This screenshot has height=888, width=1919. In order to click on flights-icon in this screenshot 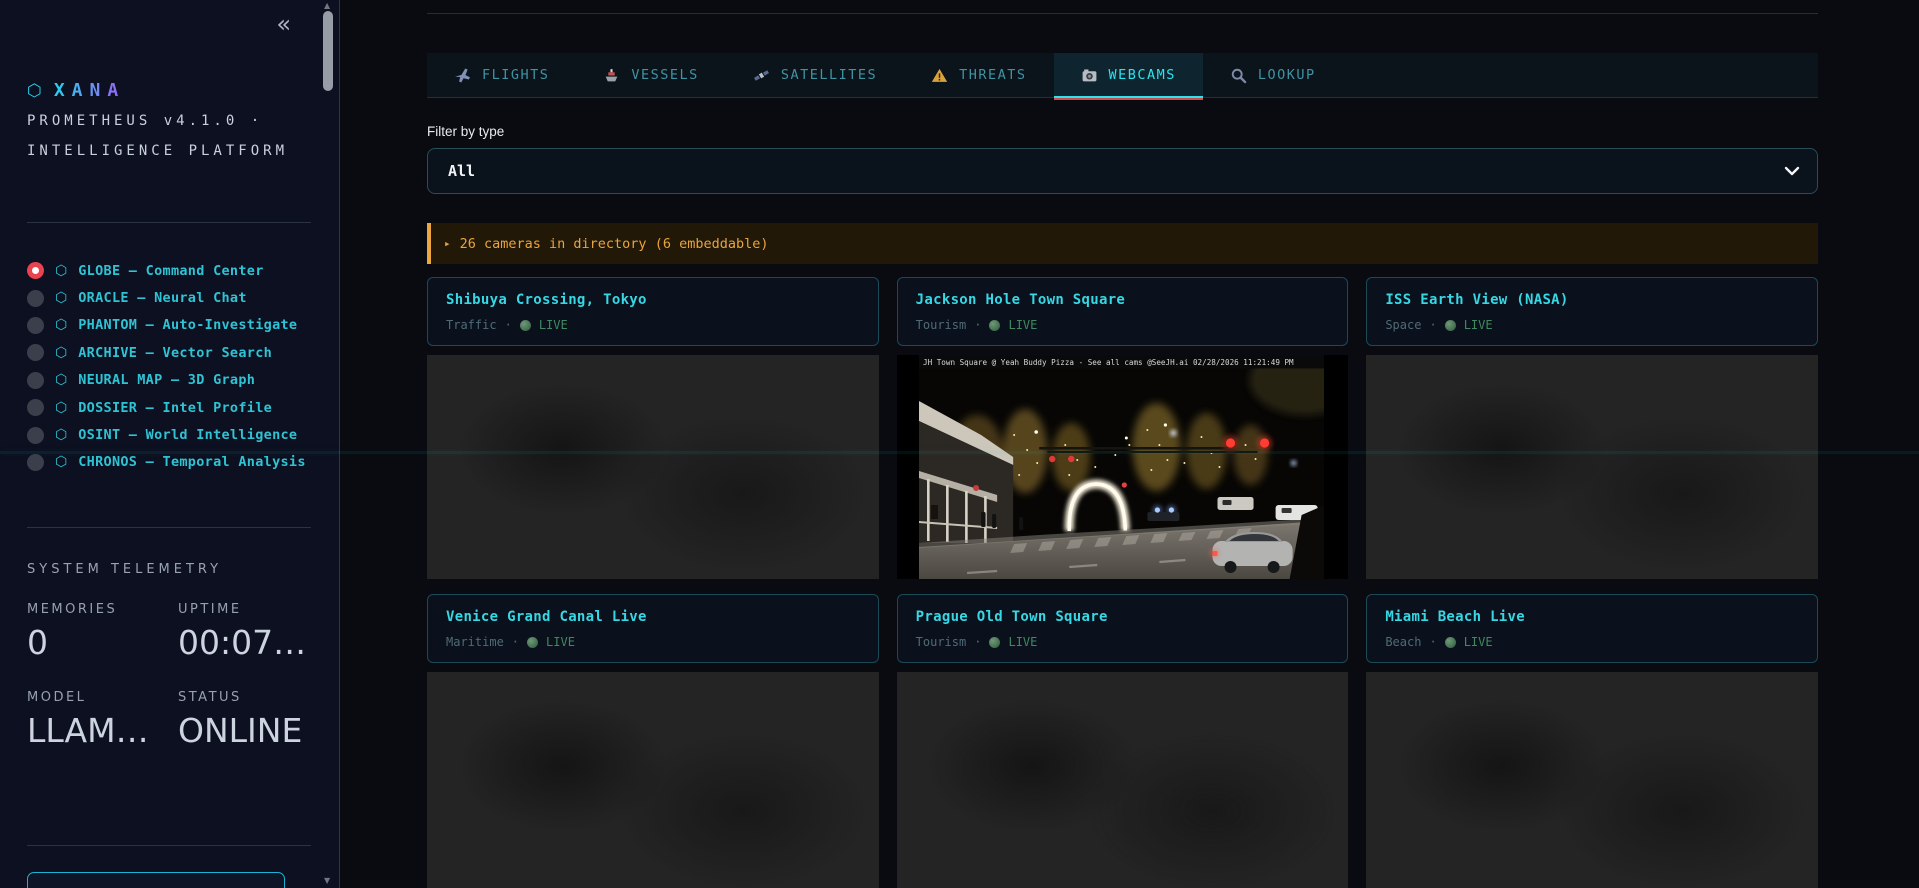, I will do `click(462, 75)`.